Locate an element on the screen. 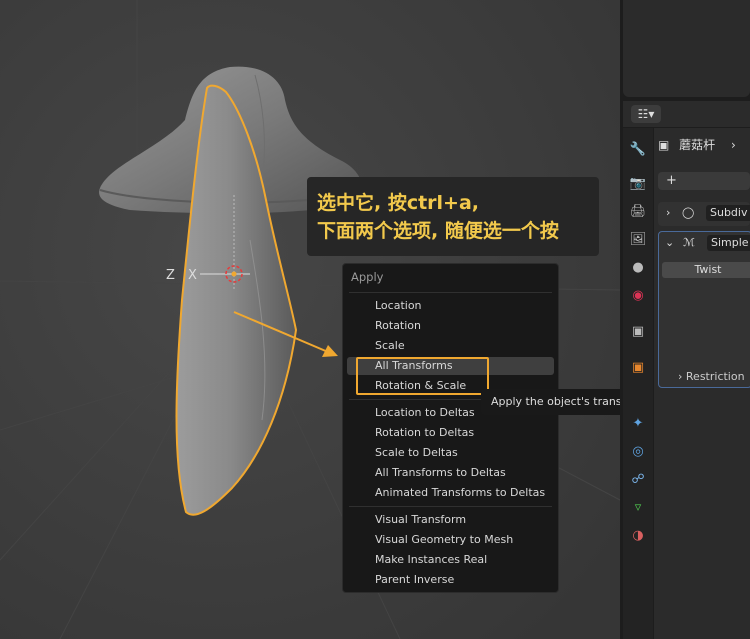 Image resolution: width=750 pixels, height=639 pixels. breadcrumb-chevron-icon: › is located at coordinates (733, 145).